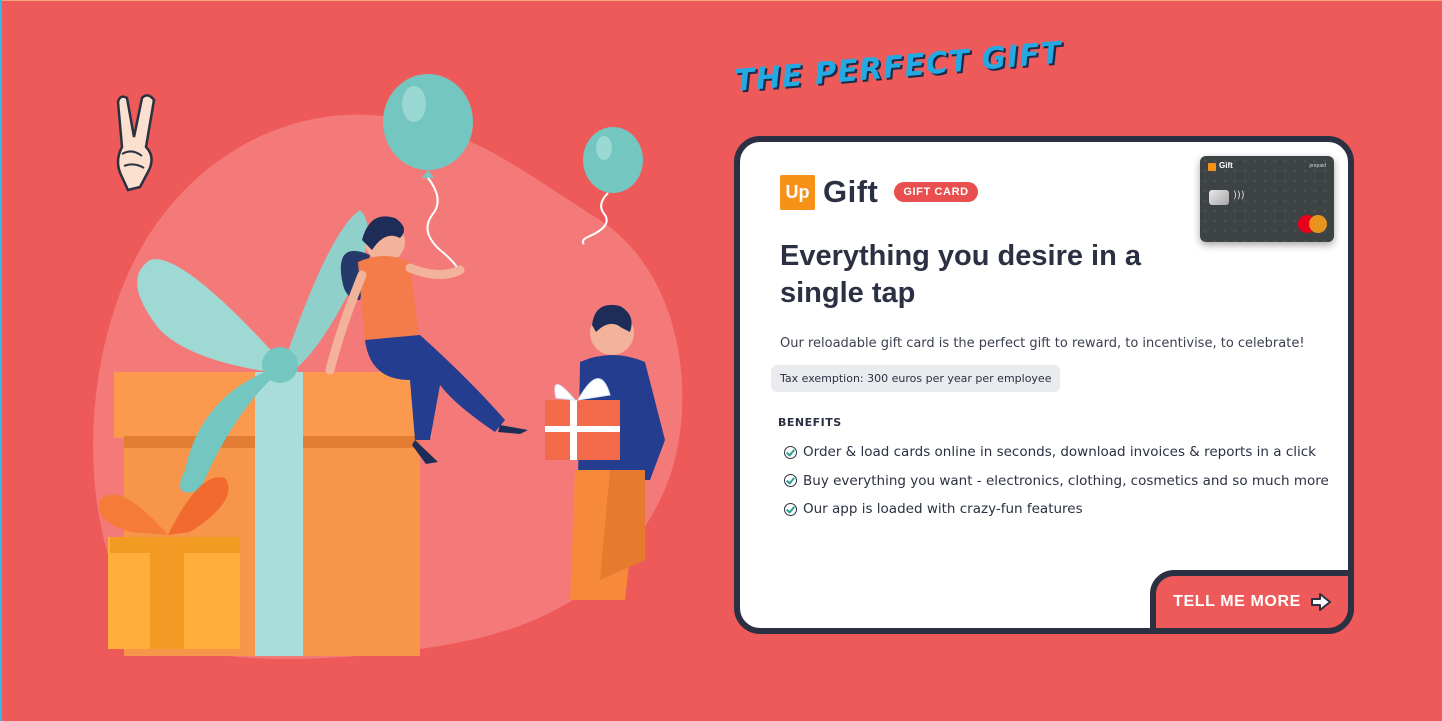 The image size is (1442, 721). I want to click on contactless-icon: ))), so click(1239, 195).